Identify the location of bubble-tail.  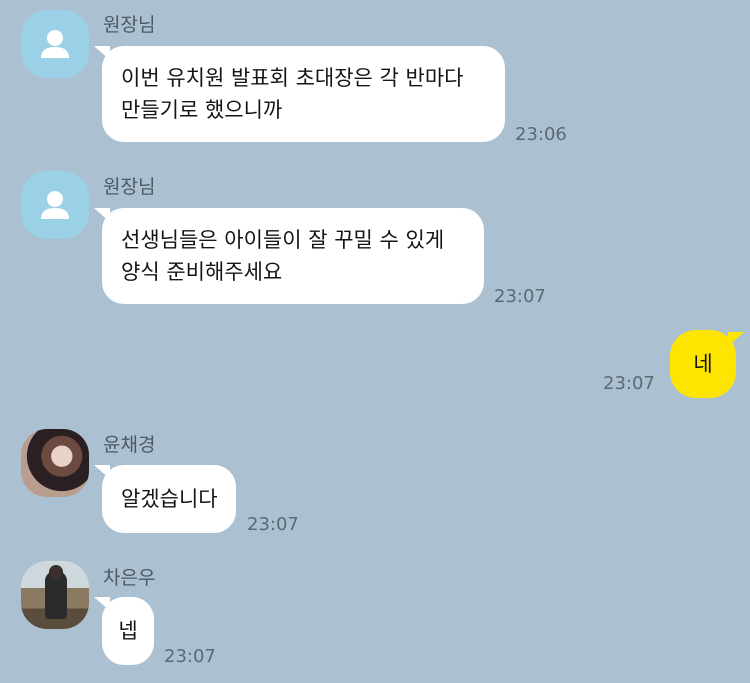
(736, 339).